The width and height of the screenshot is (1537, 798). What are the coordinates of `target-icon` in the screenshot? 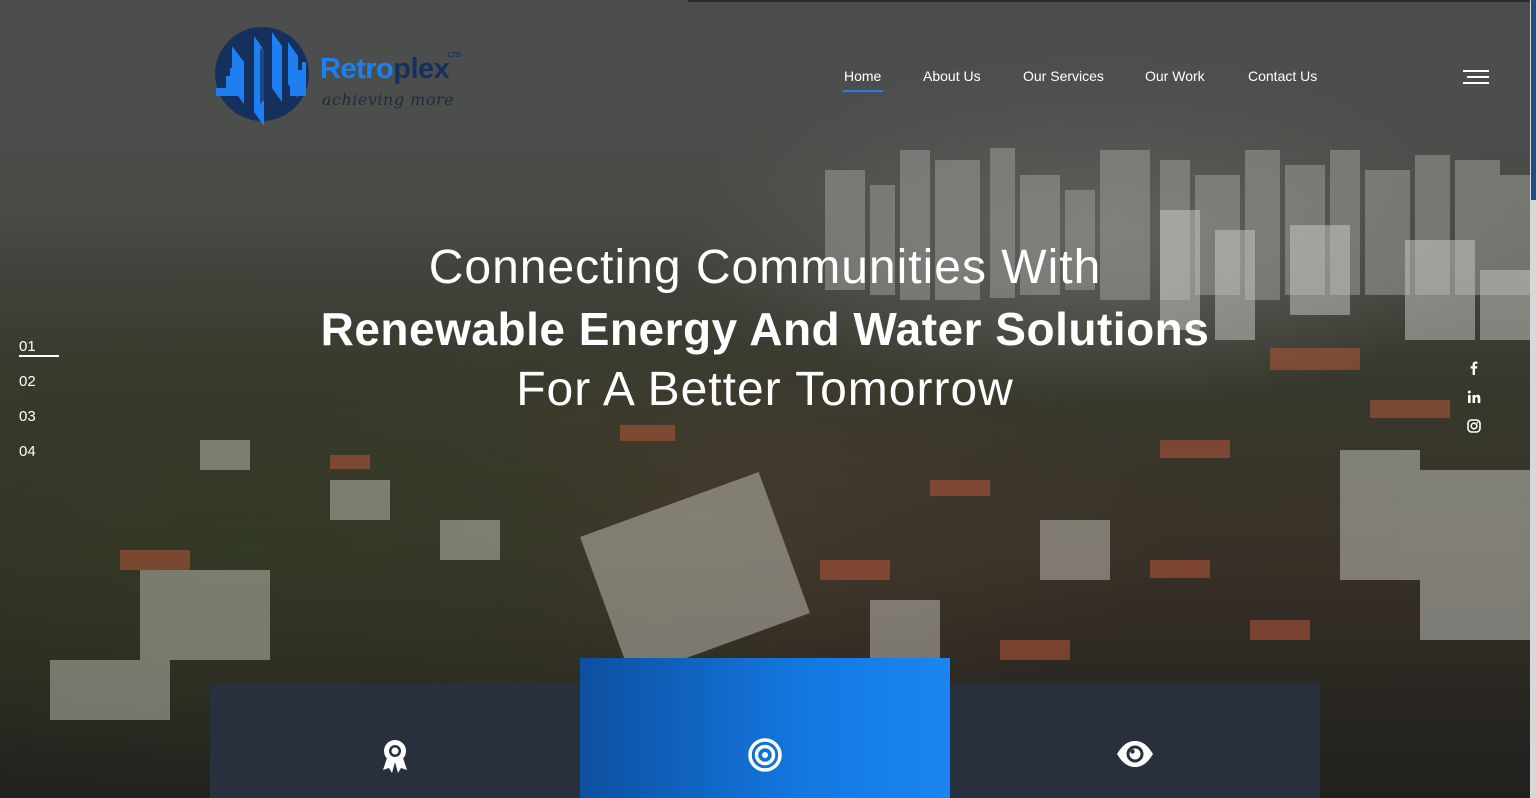 It's located at (765, 755).